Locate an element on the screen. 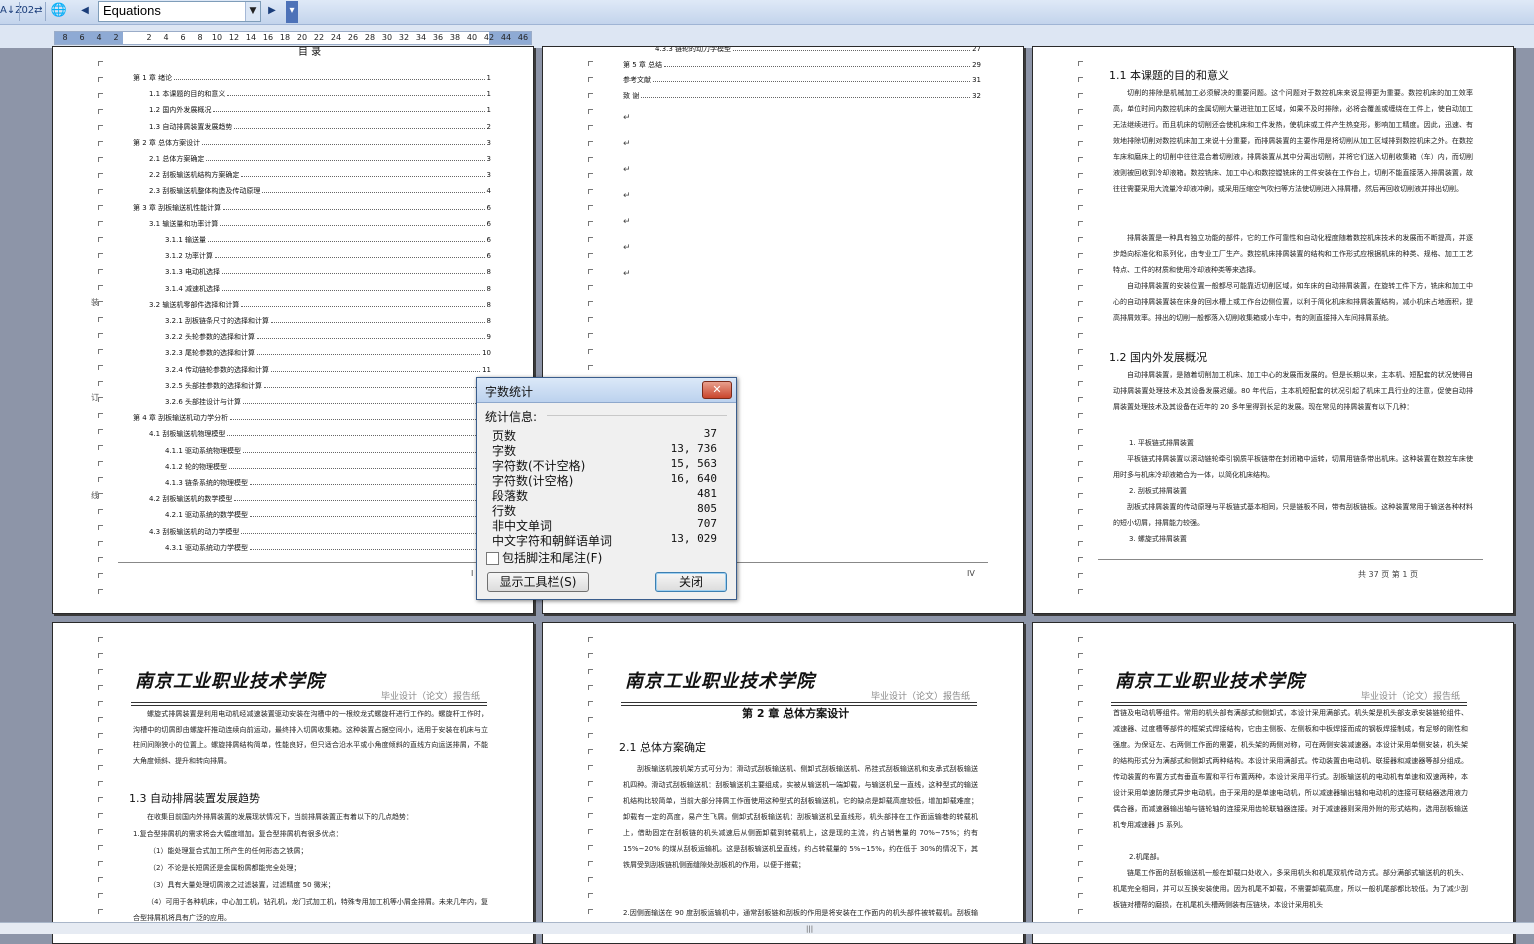 Image resolution: width=1534 pixels, height=944 pixels. toc-entry: 第 1 章 绪论 1 is located at coordinates (312, 78).